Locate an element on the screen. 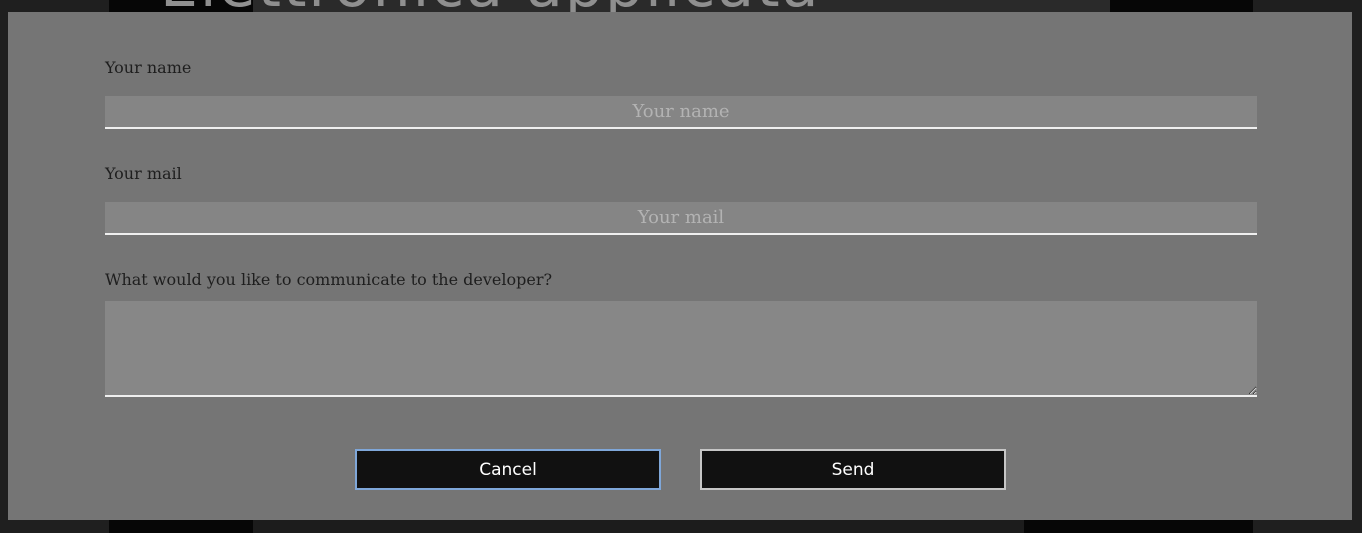  mail-input is located at coordinates (681, 218).